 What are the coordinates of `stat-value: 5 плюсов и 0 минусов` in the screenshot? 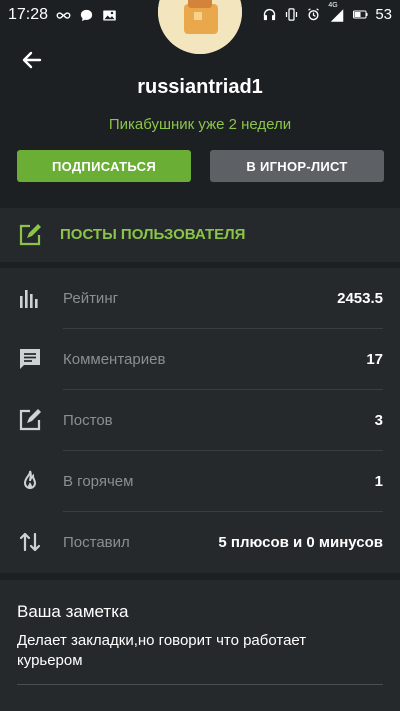 It's located at (300, 542).